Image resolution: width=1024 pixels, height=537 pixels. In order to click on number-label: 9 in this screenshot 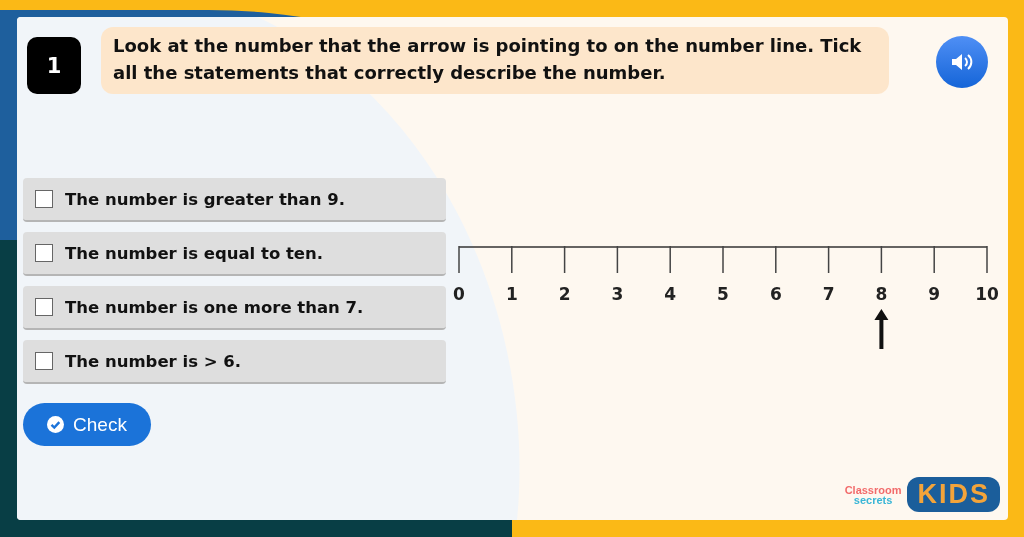, I will do `click(934, 294)`.